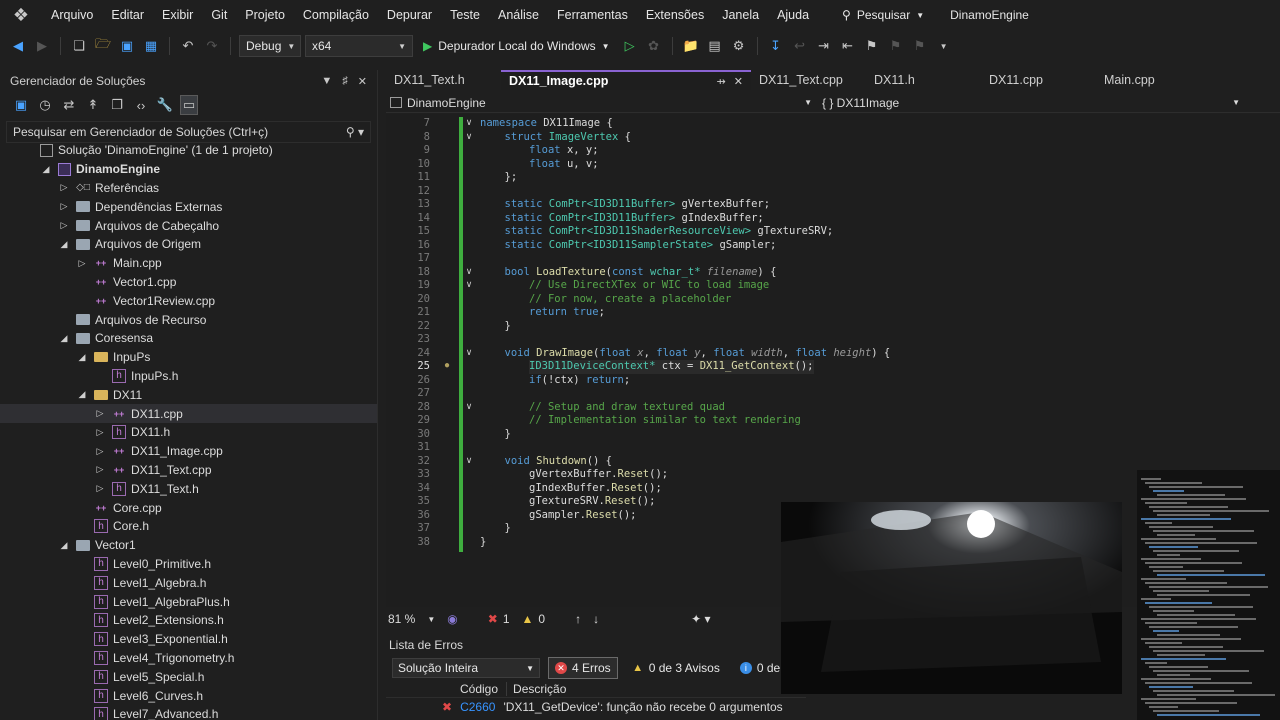  Describe the element at coordinates (188, 601) in the screenshot. I see `tree-item: h Level1_AlgebraPlus.h` at that location.